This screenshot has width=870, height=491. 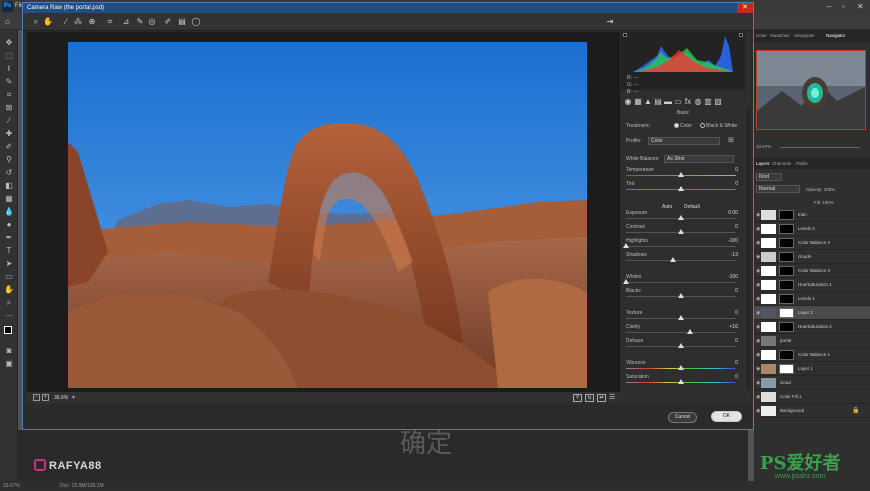 I want to click on brush-tool-icon: ✐, so click(x=9, y=147).